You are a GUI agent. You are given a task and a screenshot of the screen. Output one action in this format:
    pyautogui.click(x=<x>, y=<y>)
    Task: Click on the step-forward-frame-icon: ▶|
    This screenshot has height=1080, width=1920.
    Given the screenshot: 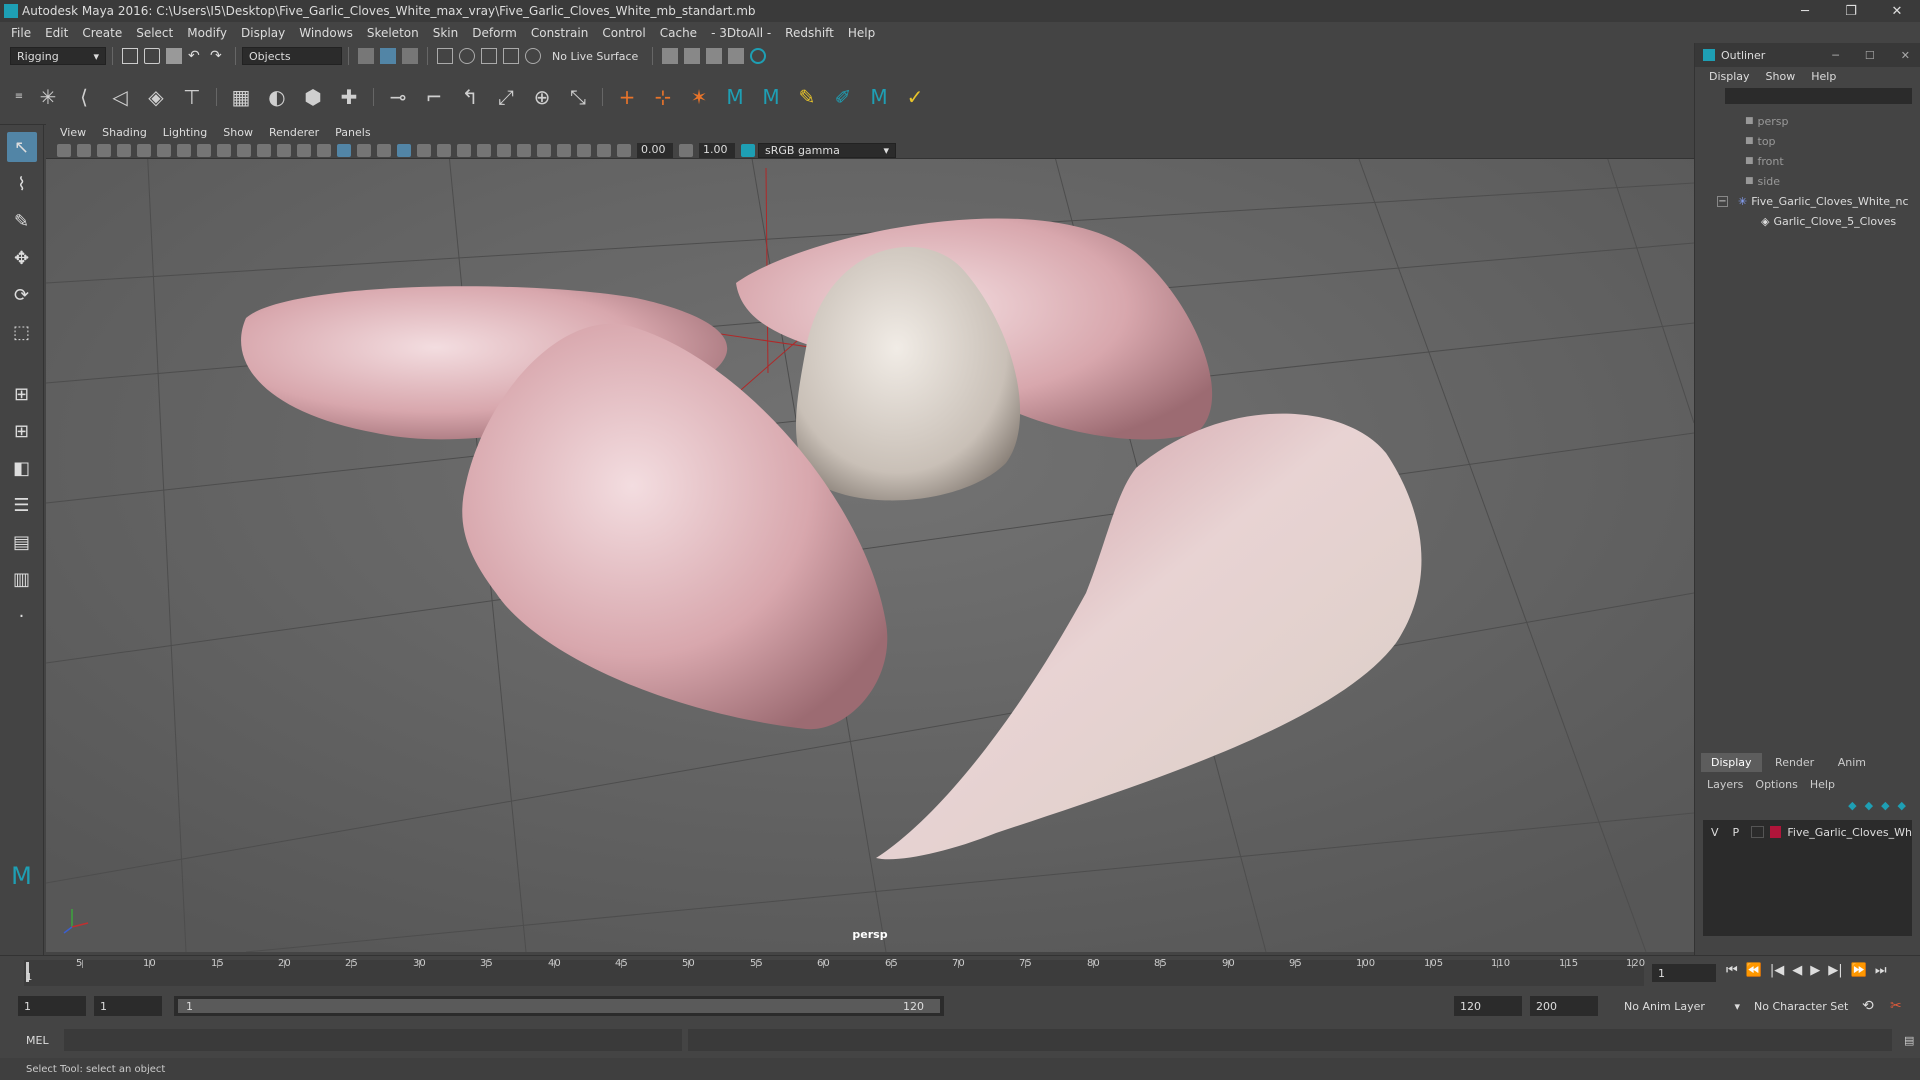 What is the action you would take?
    pyautogui.click(x=1835, y=970)
    